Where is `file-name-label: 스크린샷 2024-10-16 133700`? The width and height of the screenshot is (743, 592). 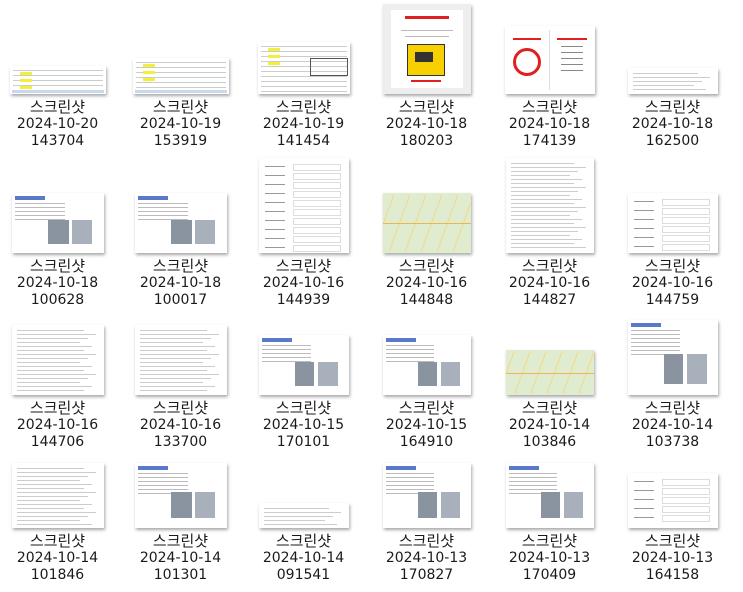
file-name-label: 스크린샷 2024-10-16 133700 is located at coordinates (180, 425).